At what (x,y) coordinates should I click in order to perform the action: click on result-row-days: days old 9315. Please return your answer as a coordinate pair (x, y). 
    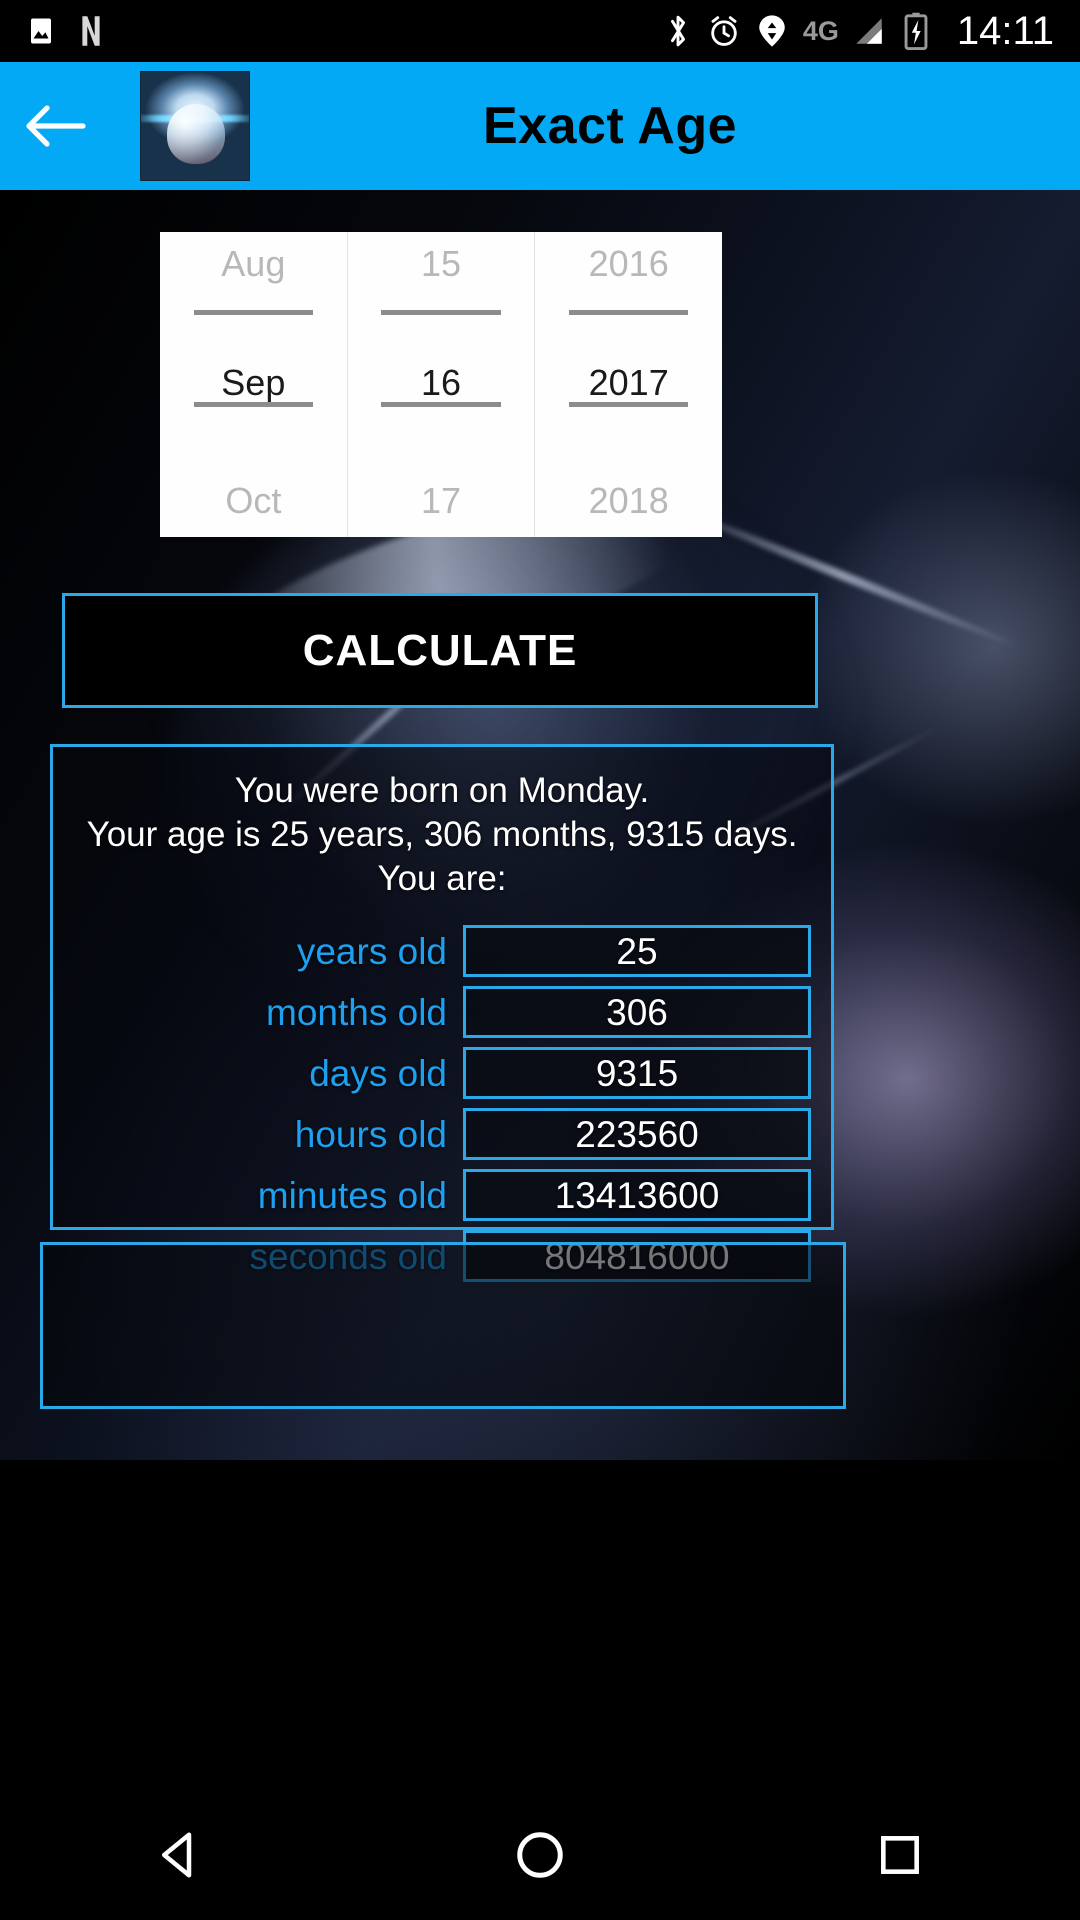
    Looking at the image, I should click on (442, 1073).